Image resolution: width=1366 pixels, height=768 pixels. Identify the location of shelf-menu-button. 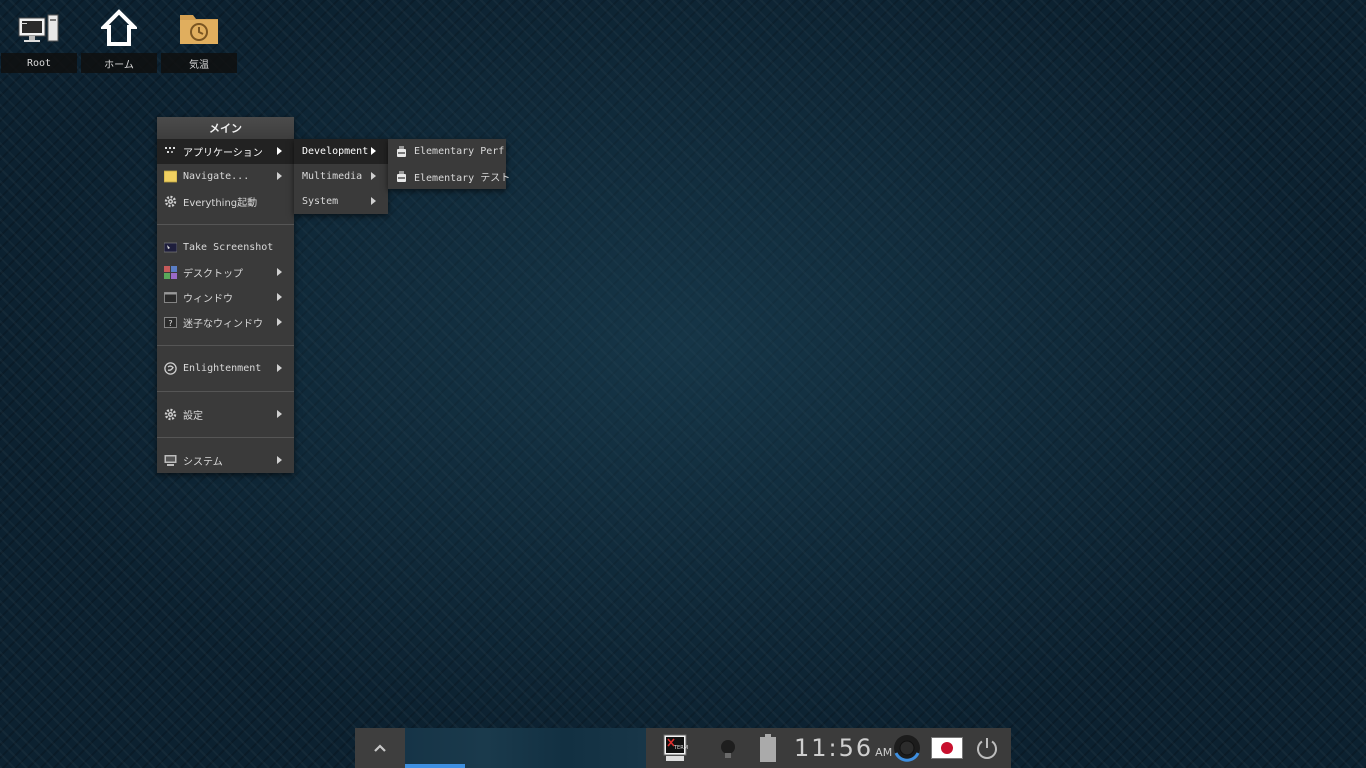
(380, 748).